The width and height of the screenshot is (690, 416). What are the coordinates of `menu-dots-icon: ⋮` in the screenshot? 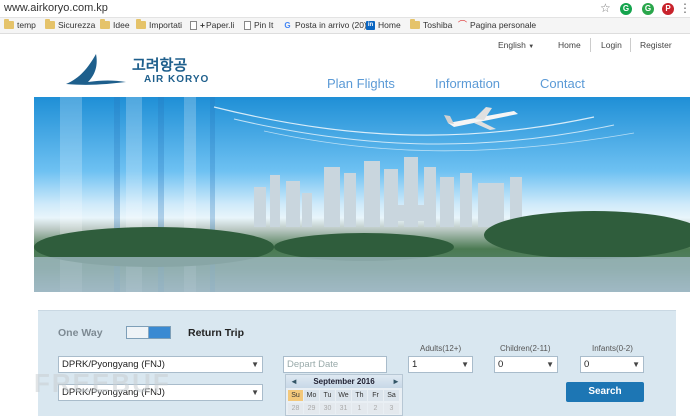 It's located at (684, 8).